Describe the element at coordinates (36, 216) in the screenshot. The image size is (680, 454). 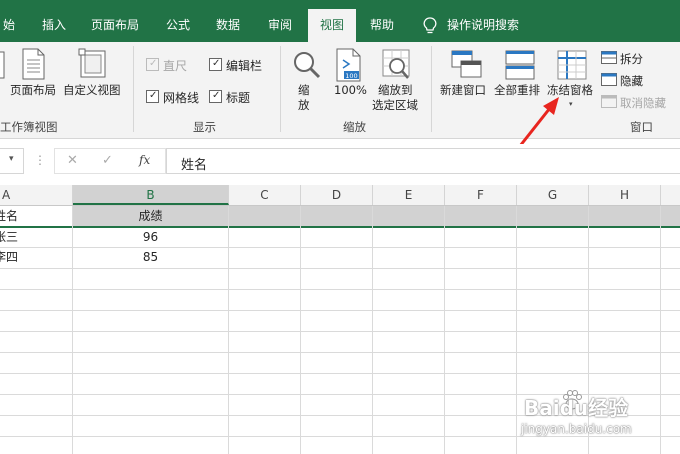
I see `cell-a1: 姓名` at that location.